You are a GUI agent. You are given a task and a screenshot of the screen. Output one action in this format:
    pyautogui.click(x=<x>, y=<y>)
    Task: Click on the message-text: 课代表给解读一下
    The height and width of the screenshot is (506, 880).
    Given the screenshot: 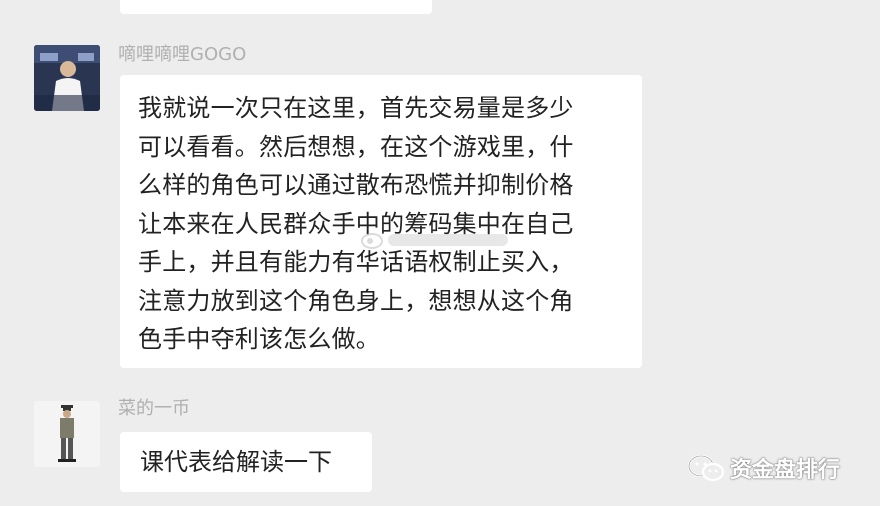 What is the action you would take?
    pyautogui.click(x=236, y=462)
    